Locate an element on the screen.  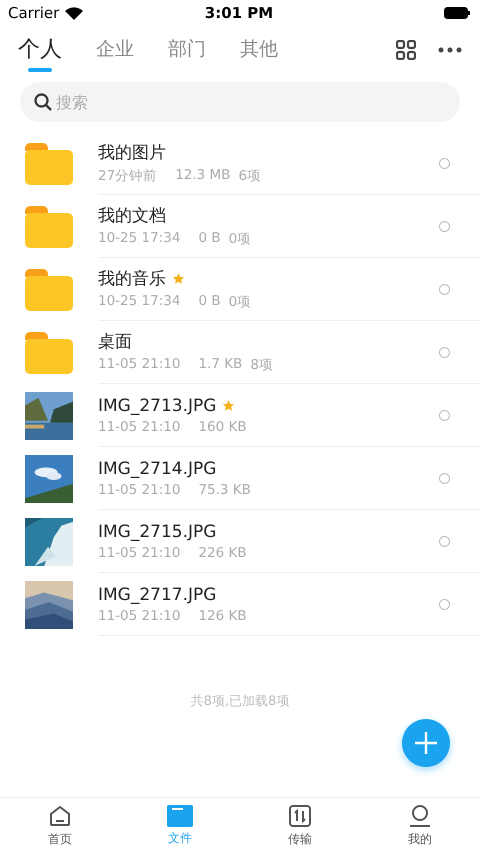
nav-tab: 首页 is located at coordinates (60, 825).